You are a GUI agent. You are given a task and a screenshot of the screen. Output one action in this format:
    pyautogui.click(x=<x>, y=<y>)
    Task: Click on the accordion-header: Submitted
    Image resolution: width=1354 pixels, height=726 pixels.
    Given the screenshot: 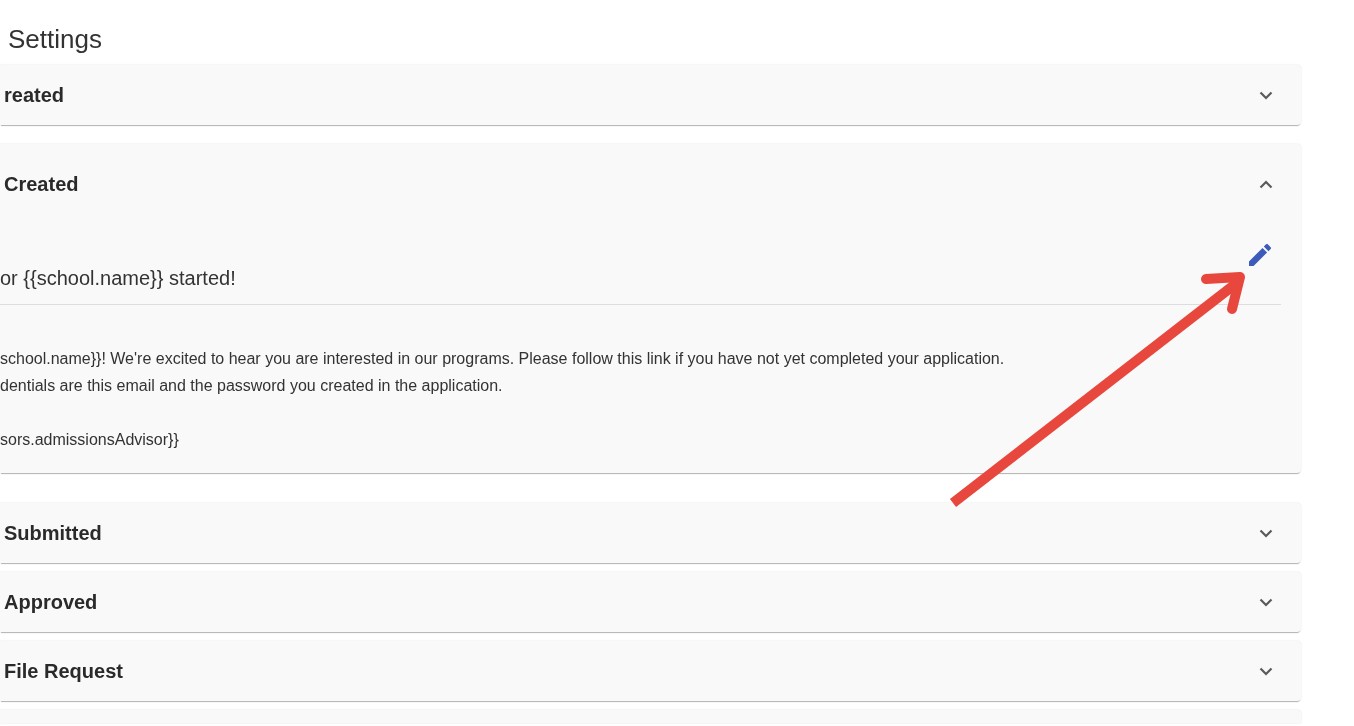 What is the action you would take?
    pyautogui.click(x=650, y=533)
    